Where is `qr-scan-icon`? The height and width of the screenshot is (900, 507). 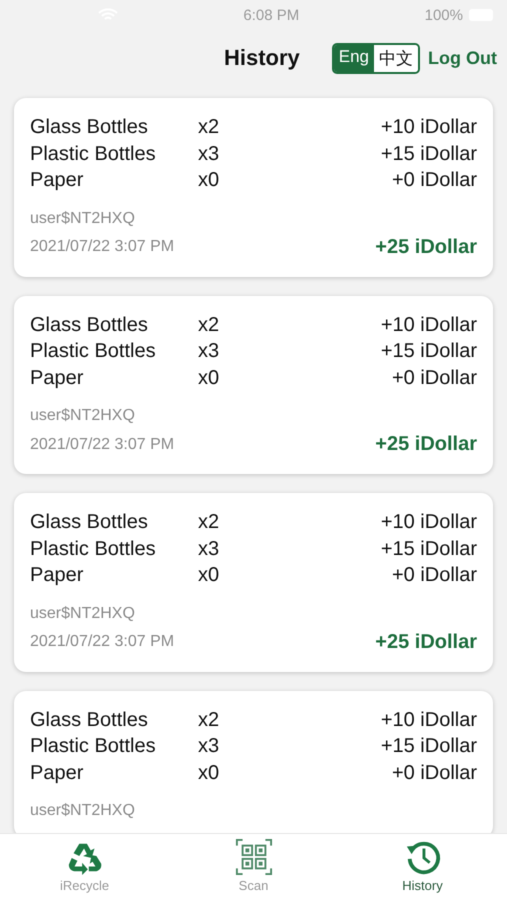 qr-scan-icon is located at coordinates (254, 857).